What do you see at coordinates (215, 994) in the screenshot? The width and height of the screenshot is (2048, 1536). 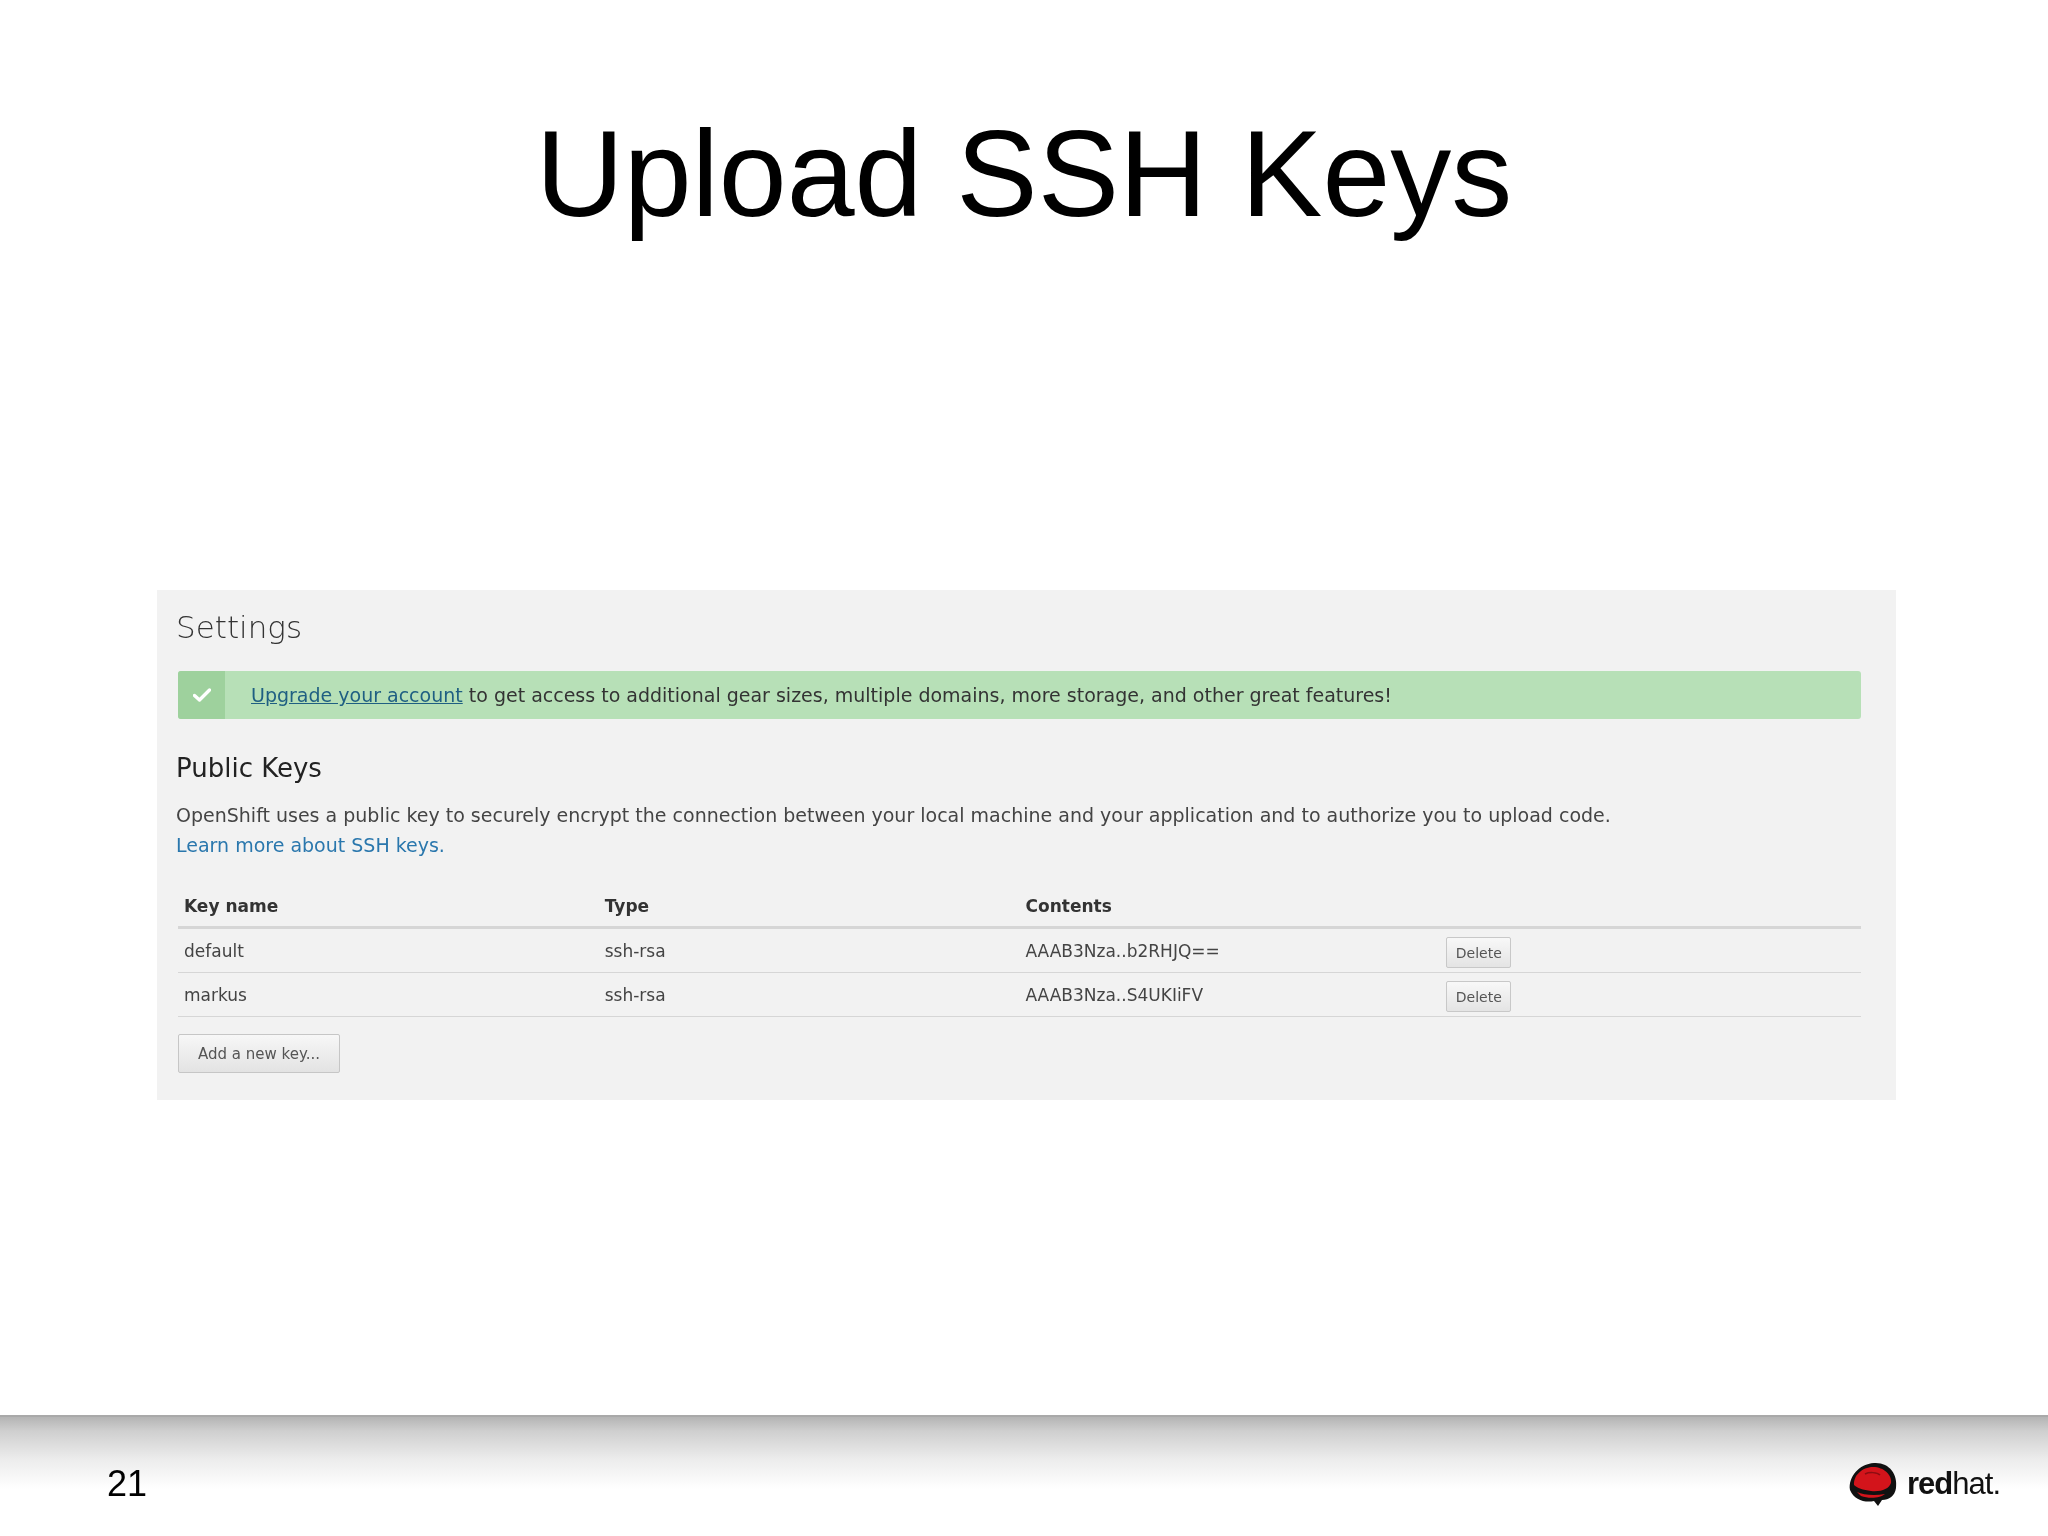 I see `table-cell: markus` at bounding box center [215, 994].